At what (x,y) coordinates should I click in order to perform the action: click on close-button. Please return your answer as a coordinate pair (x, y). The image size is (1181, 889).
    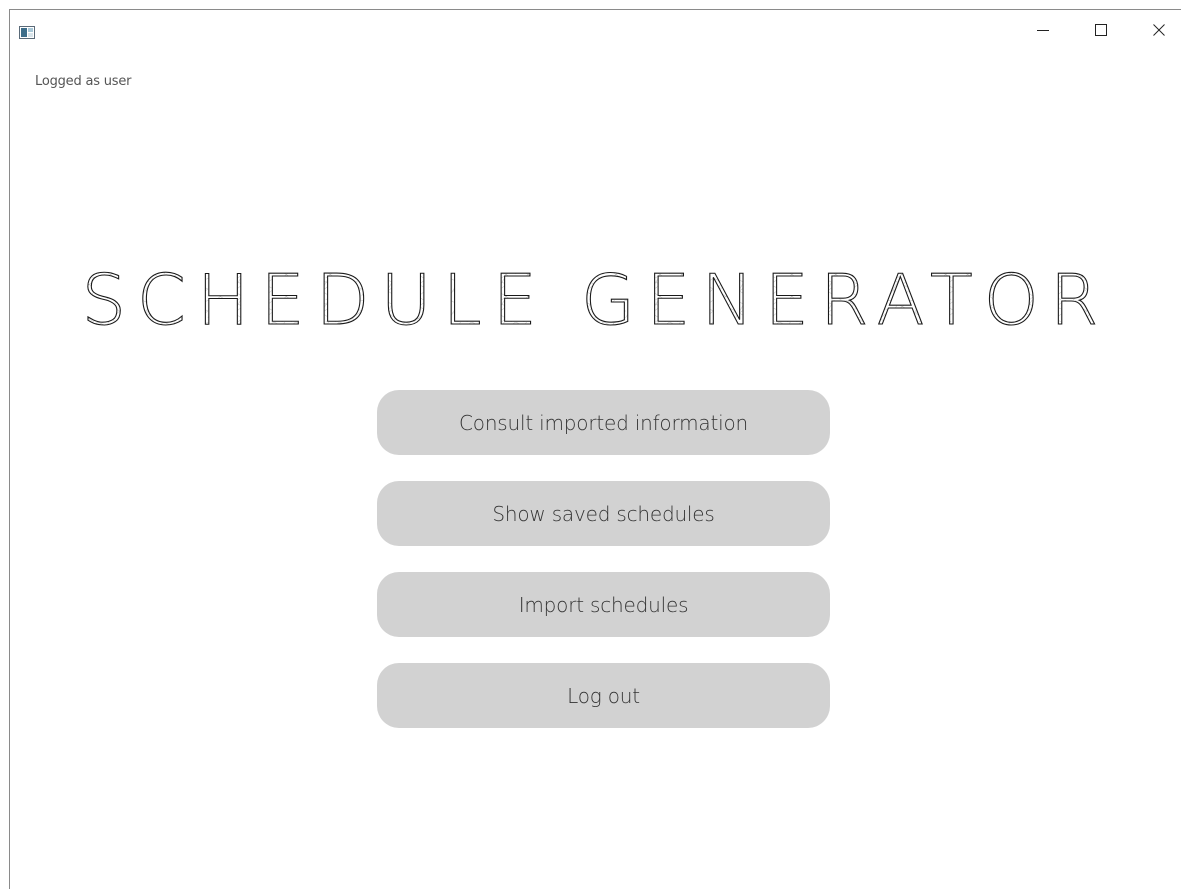
    Looking at the image, I should click on (1155, 30).